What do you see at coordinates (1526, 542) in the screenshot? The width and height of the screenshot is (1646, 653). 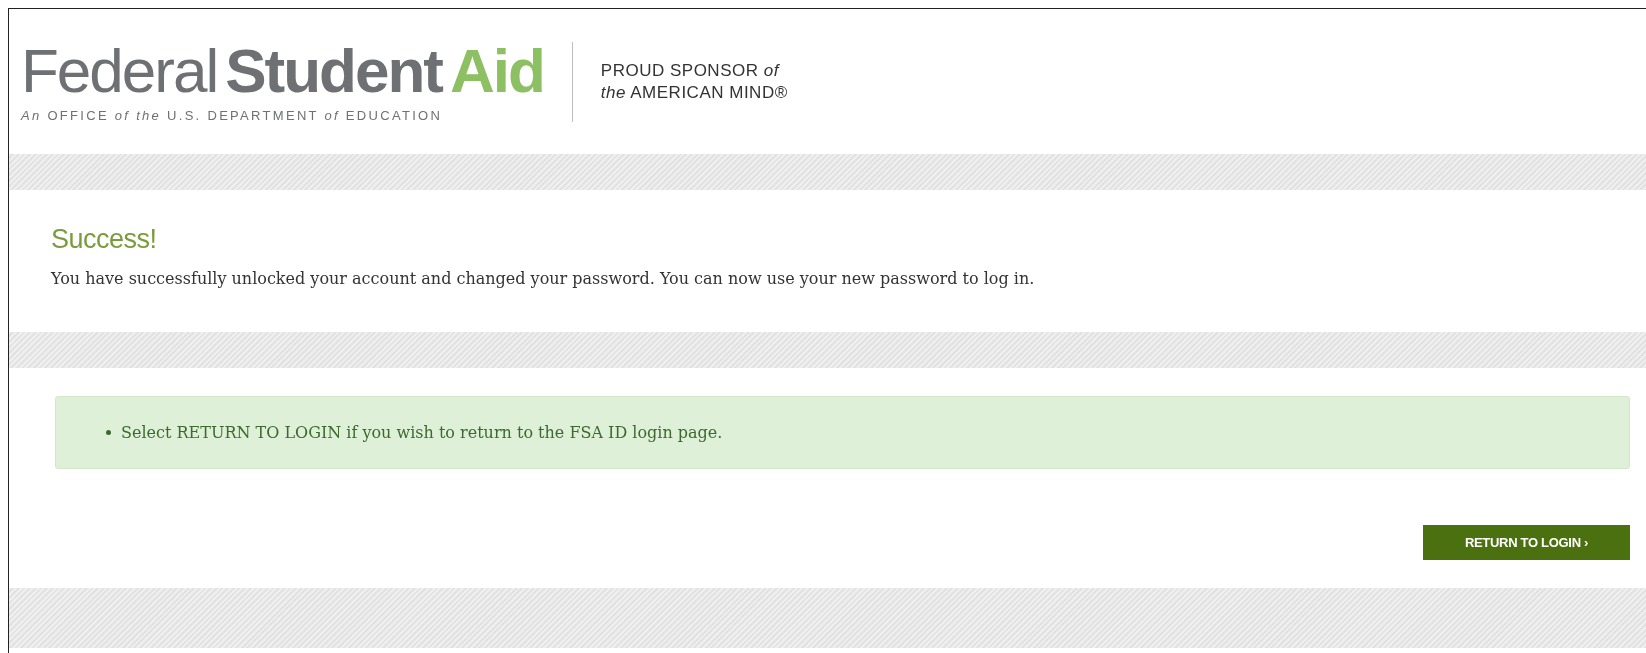 I see `return-to-login-button: RETURN TO LOGIN ›` at bounding box center [1526, 542].